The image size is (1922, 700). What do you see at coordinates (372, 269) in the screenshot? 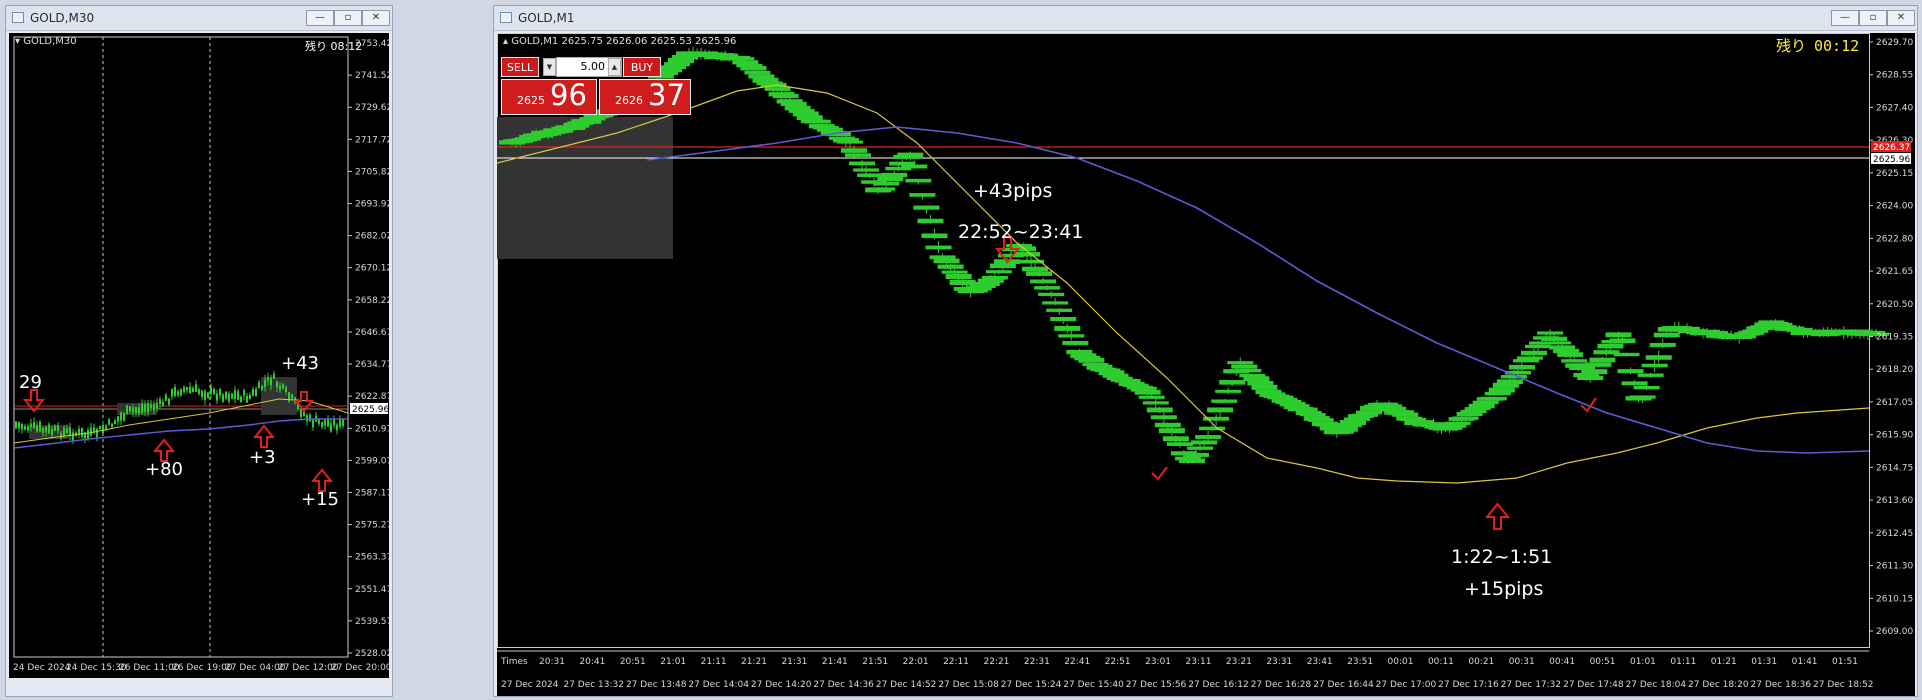
I see `price-axis-tick: 2670.12` at bounding box center [372, 269].